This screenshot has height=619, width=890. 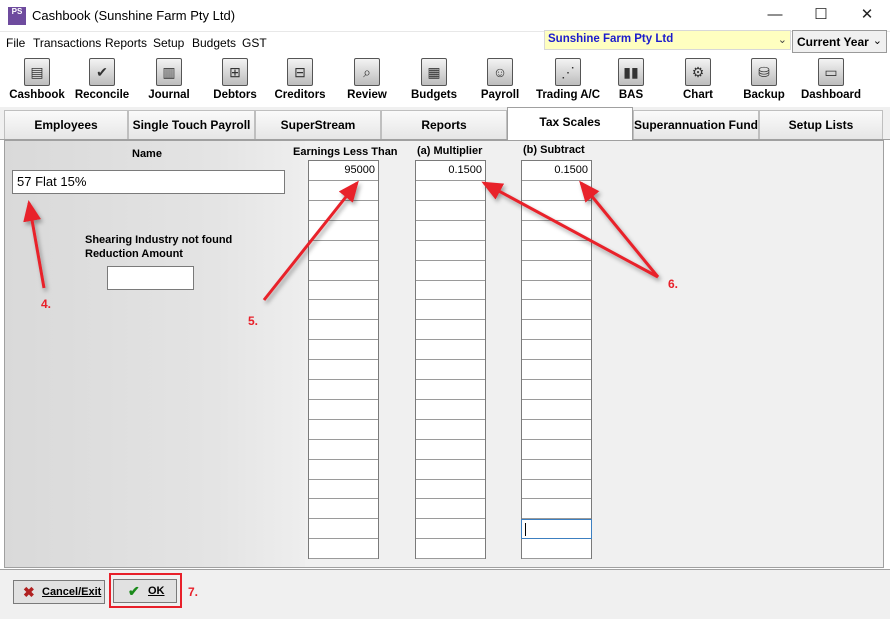 I want to click on tab-superstream: SuperStream, so click(x=318, y=124).